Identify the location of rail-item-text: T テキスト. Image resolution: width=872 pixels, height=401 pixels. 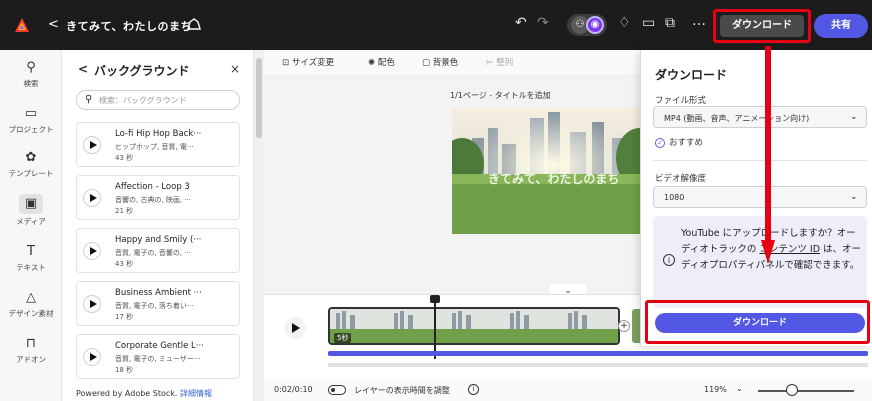
(31, 258).